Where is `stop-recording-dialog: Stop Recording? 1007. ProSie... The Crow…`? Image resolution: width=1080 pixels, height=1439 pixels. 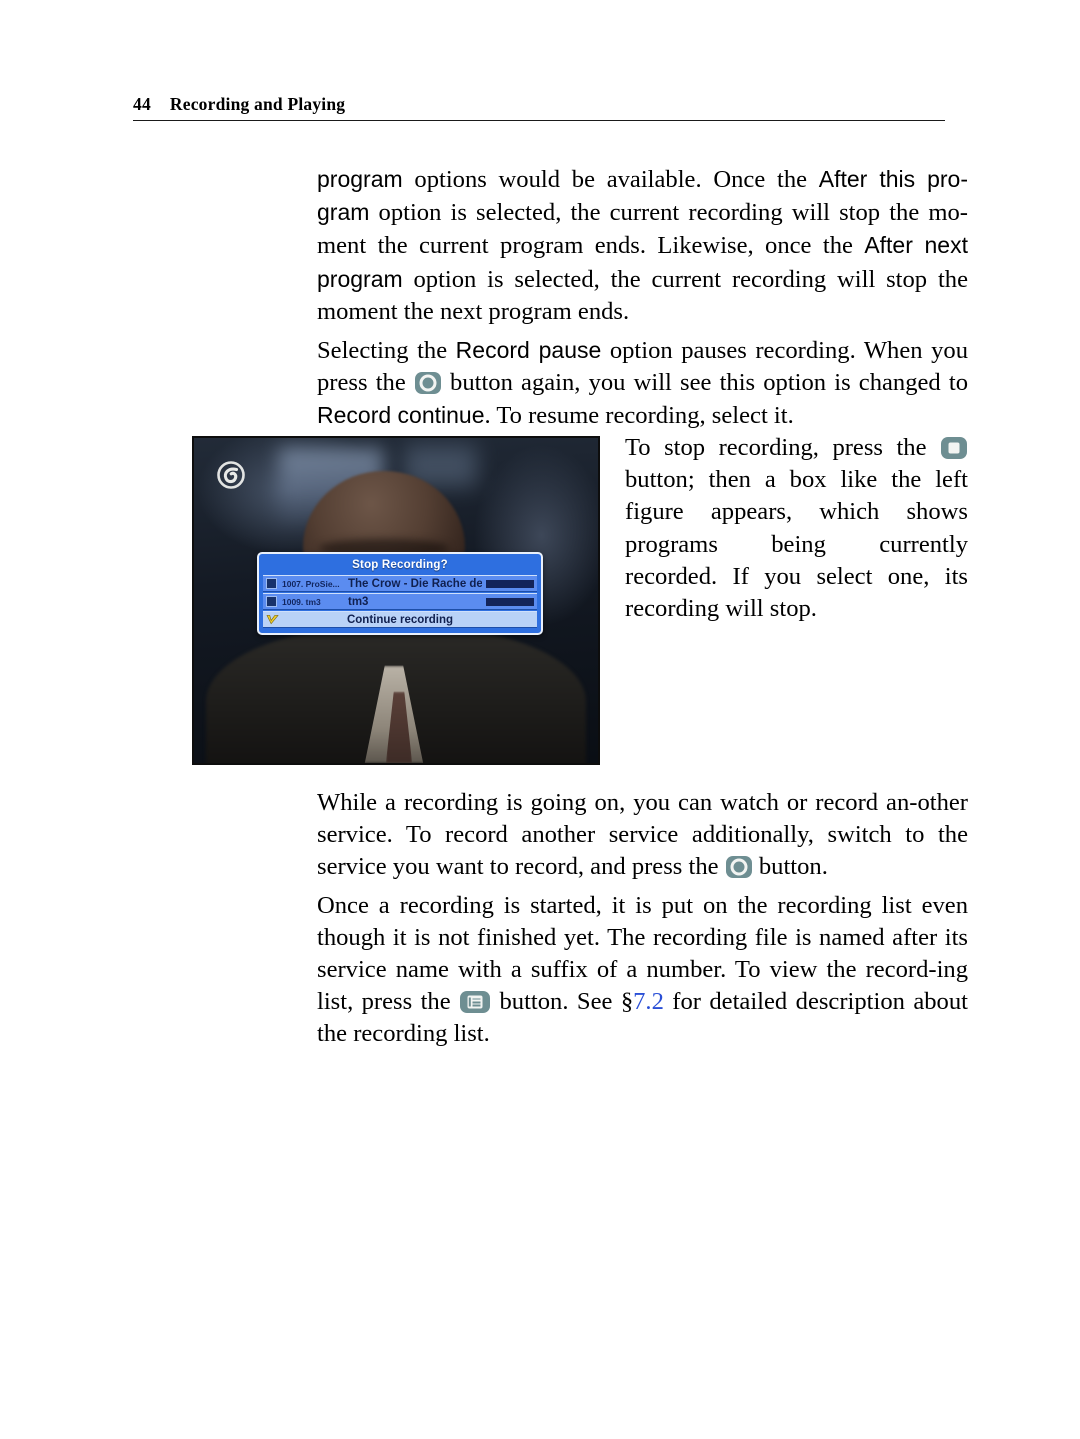 stop-recording-dialog: Stop Recording? 1007. ProSie... The Crow… is located at coordinates (400, 593).